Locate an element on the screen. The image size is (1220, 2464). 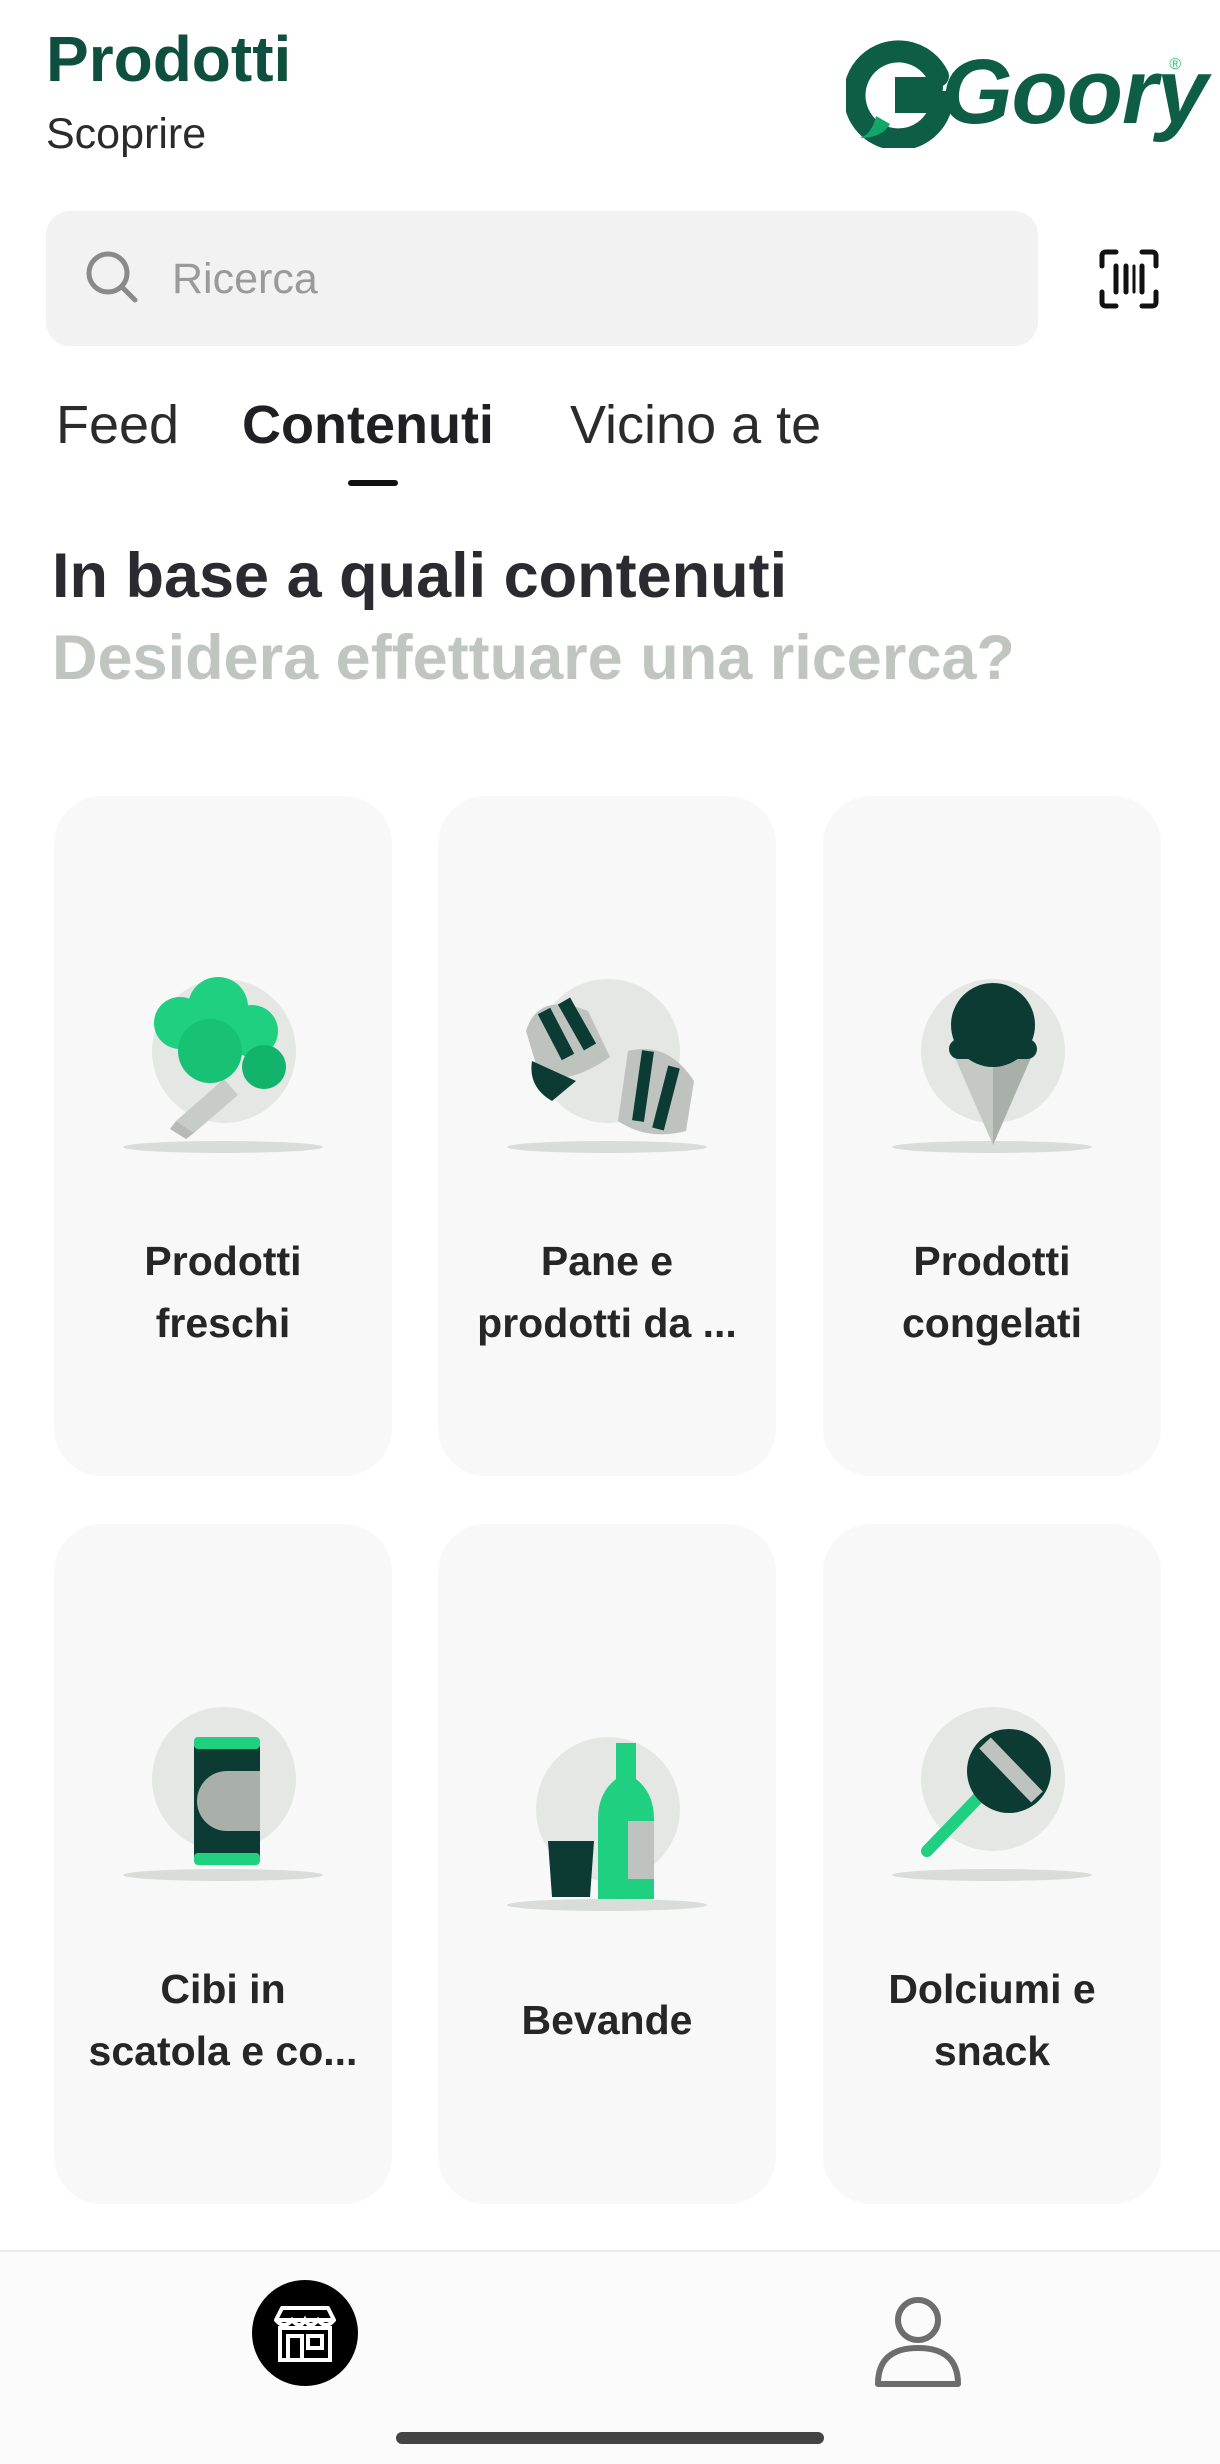
store-icon is located at coordinates (305, 2334).